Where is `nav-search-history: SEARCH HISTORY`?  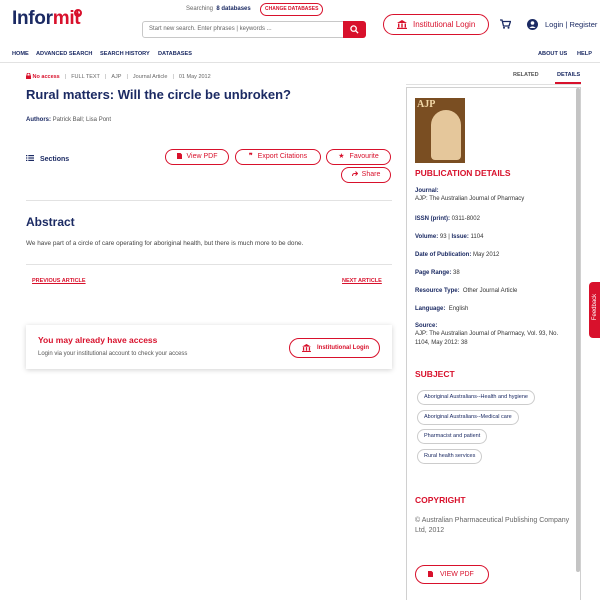 nav-search-history: SEARCH HISTORY is located at coordinates (125, 54).